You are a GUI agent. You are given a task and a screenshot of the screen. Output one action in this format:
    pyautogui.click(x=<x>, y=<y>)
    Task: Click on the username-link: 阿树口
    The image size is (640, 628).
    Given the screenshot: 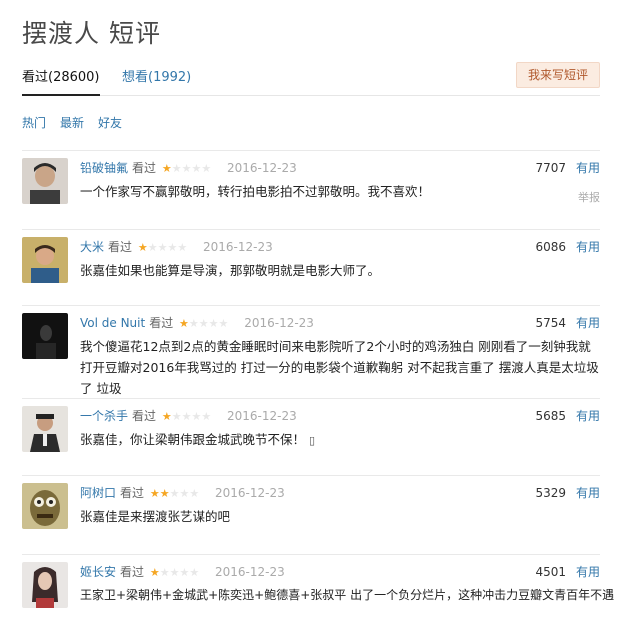 What is the action you would take?
    pyautogui.click(x=98, y=493)
    